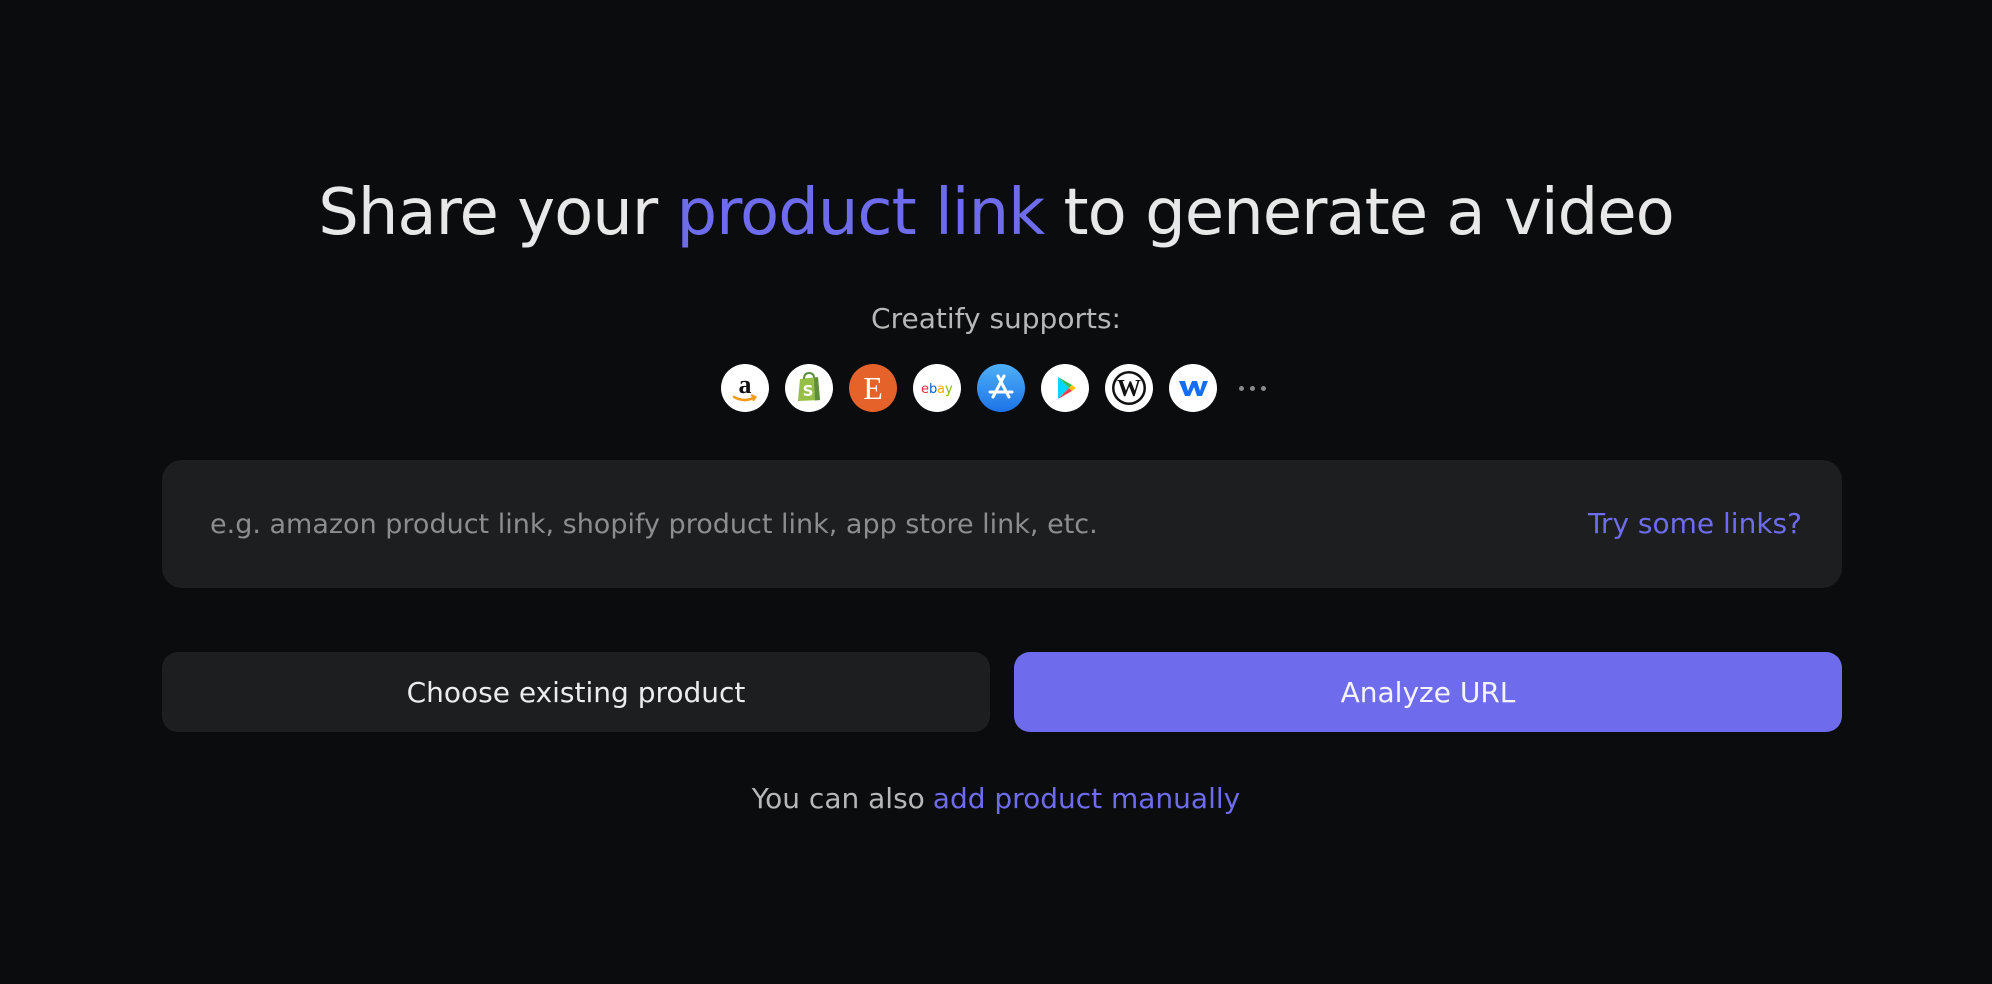 The width and height of the screenshot is (1992, 984). Describe the element at coordinates (808, 391) in the screenshot. I see `svg-text: S` at that location.